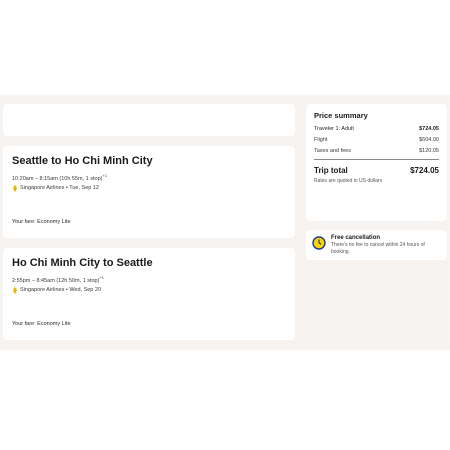 The width and height of the screenshot is (450, 450). What do you see at coordinates (56, 280) in the screenshot?
I see `return-time-range: 2:55pm – 8:45am (12h 50m, 1 stop)` at bounding box center [56, 280].